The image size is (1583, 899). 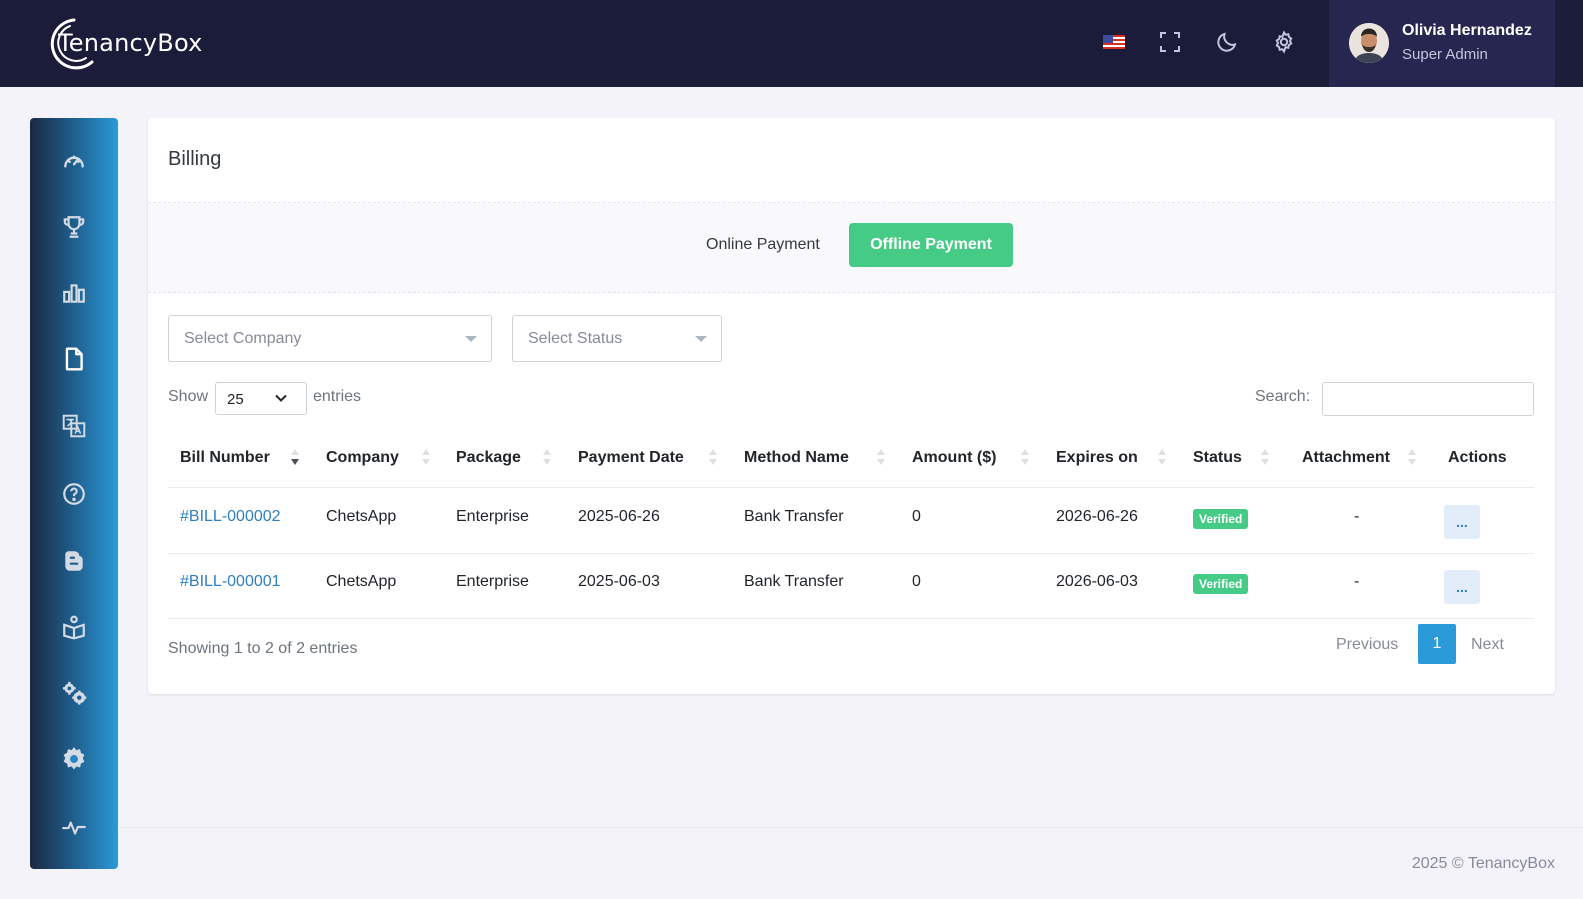 What do you see at coordinates (330, 338) in the screenshot?
I see `company-select: Select Company` at bounding box center [330, 338].